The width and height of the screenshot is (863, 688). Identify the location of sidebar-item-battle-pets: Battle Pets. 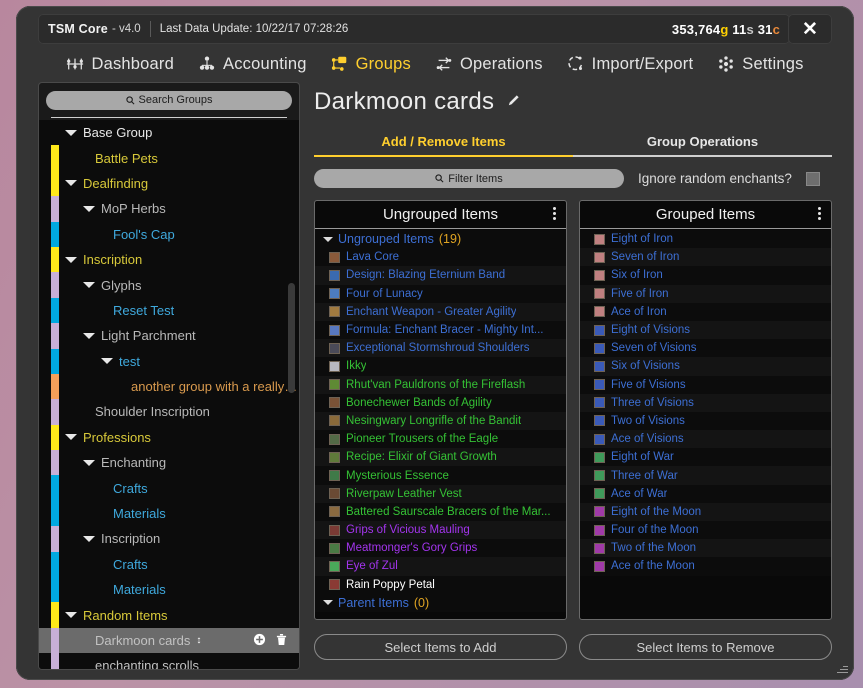
(169, 158).